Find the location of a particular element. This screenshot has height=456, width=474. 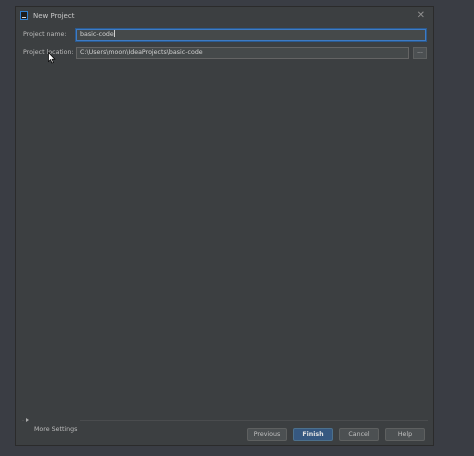

triangle-right-icon is located at coordinates (27, 420).